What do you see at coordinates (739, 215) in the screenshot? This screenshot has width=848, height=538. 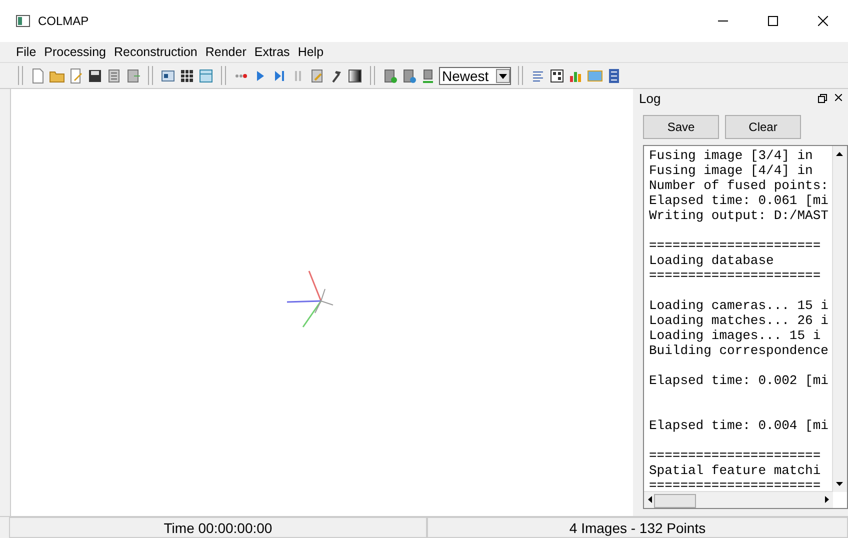 I see `log-line: Writing output: D:/MAST` at bounding box center [739, 215].